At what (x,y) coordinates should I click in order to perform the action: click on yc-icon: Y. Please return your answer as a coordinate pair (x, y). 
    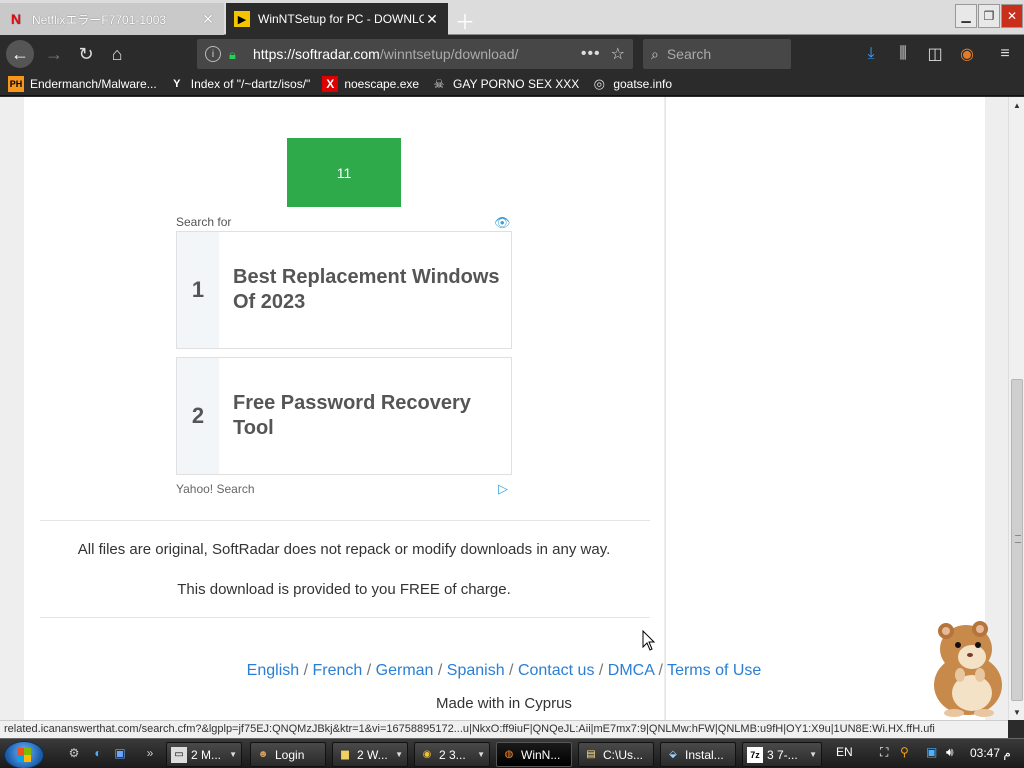
    Looking at the image, I should click on (177, 83).